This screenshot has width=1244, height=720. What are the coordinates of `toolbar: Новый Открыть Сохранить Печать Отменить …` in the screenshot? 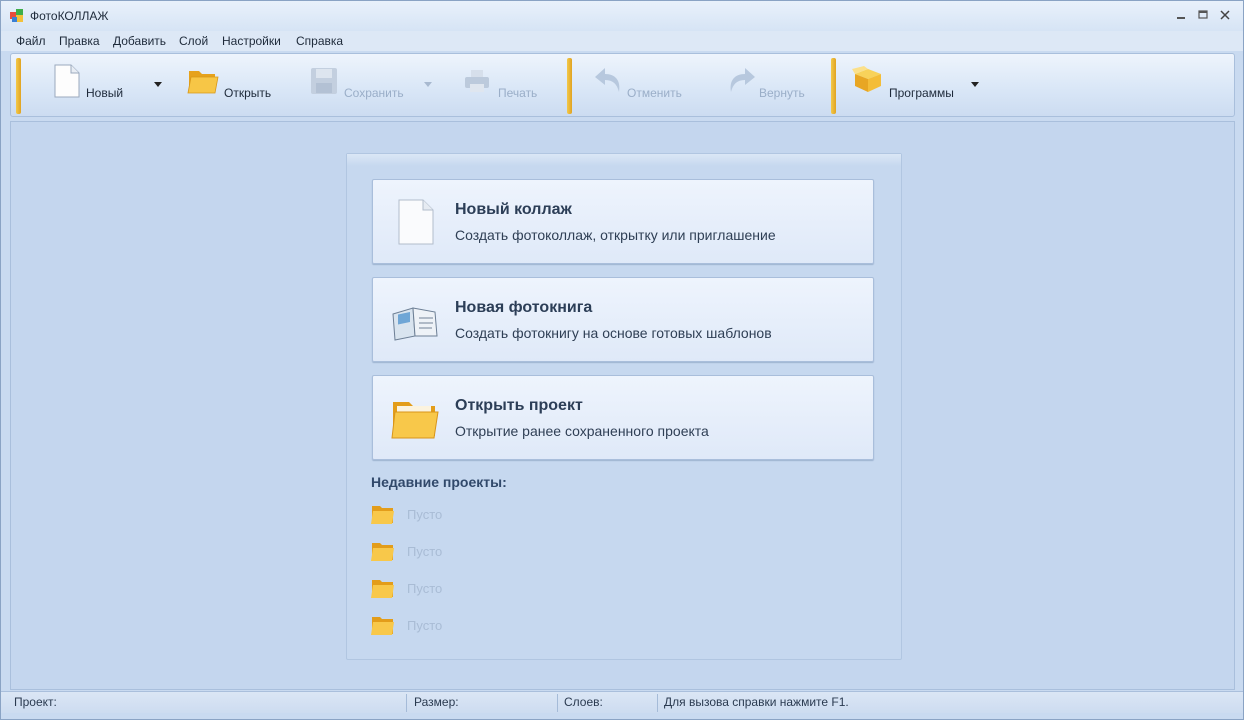 It's located at (622, 85).